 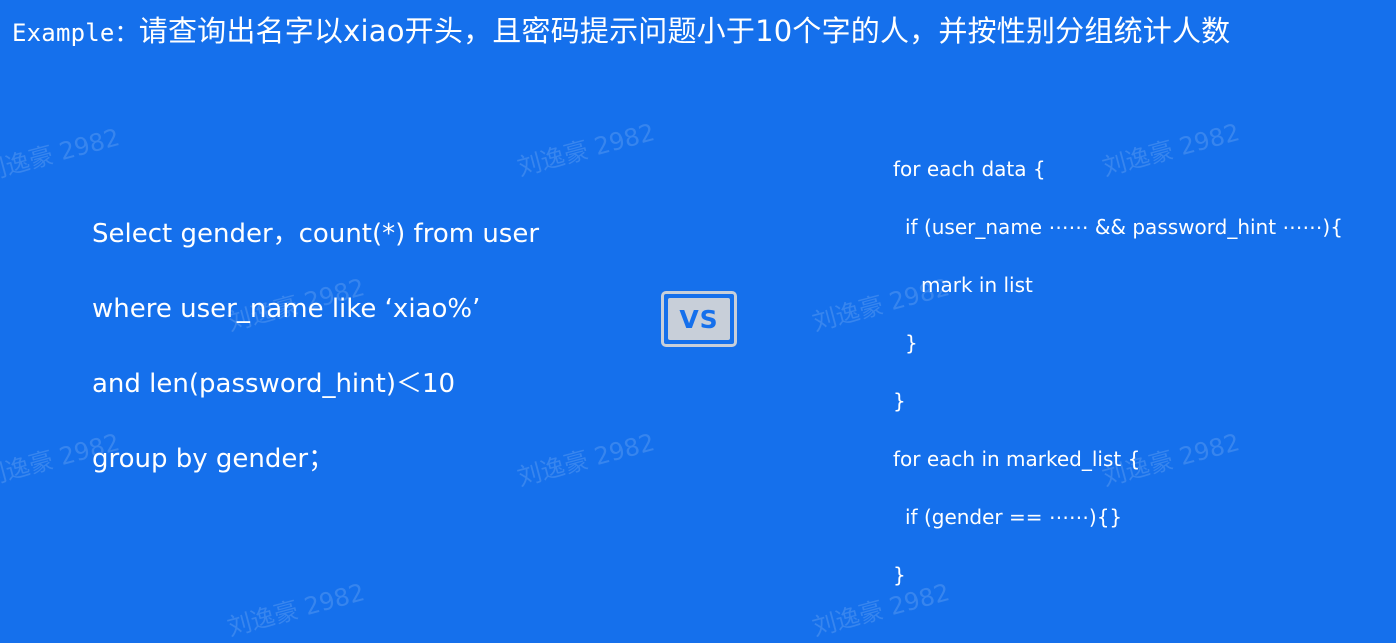 I want to click on sql-line-select: Select gender，count(*) from user, so click(x=316, y=234).